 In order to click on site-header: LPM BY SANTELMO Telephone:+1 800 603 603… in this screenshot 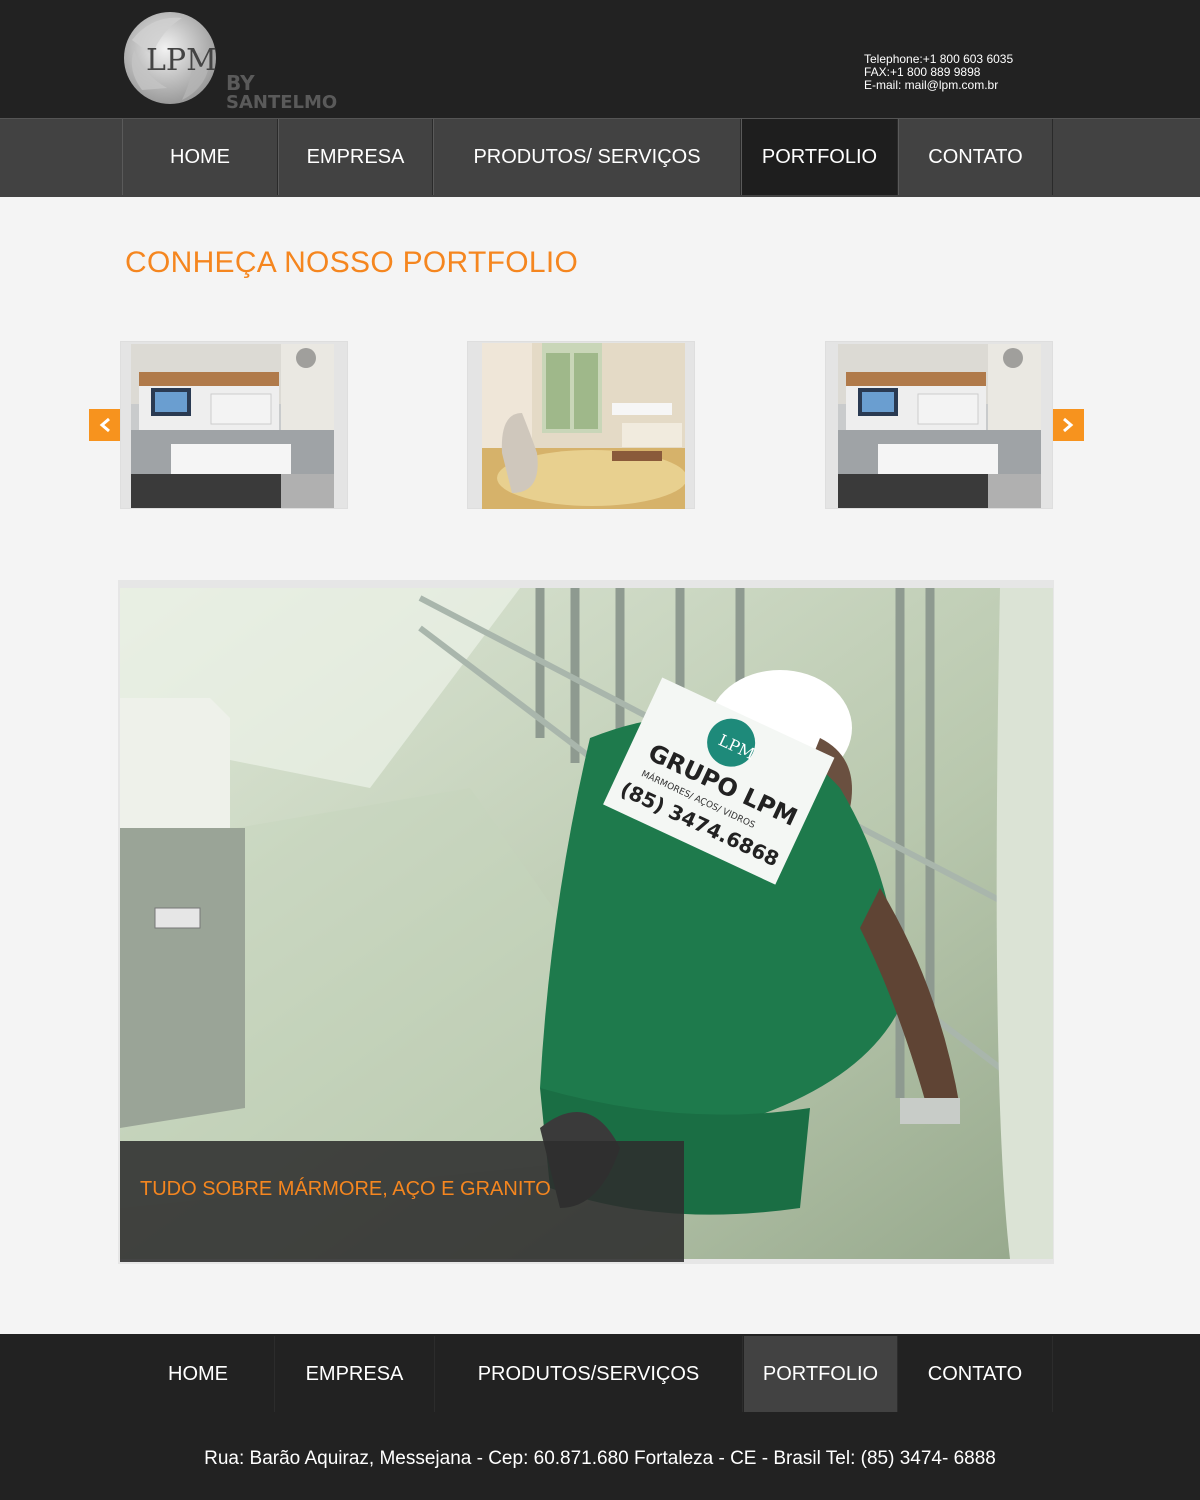, I will do `click(600, 59)`.